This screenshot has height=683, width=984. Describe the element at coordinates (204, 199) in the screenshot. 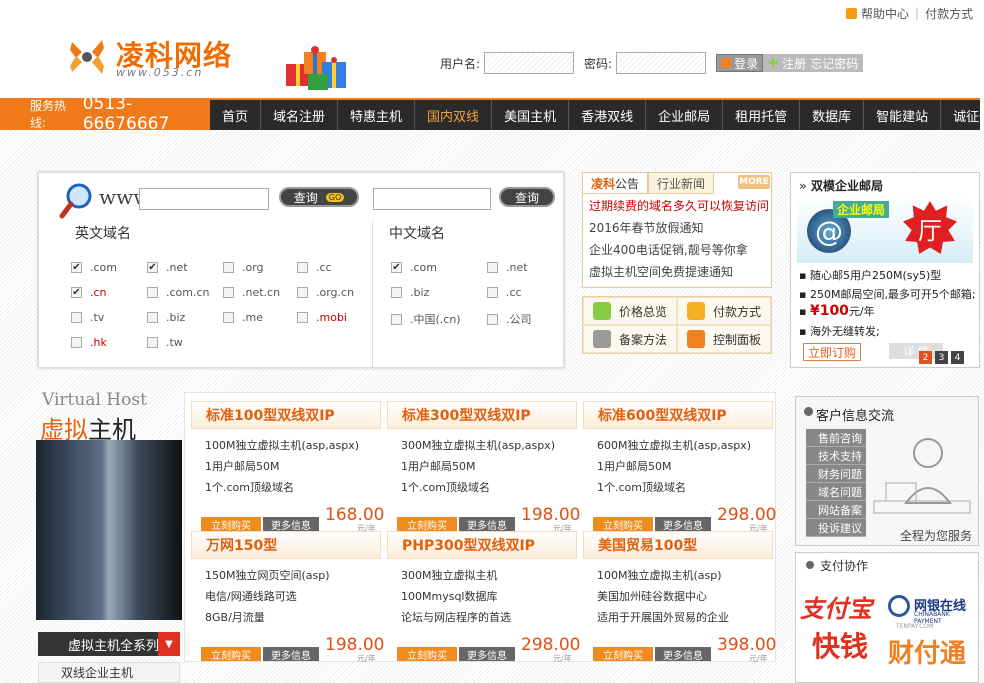

I see `en-domain-input` at that location.